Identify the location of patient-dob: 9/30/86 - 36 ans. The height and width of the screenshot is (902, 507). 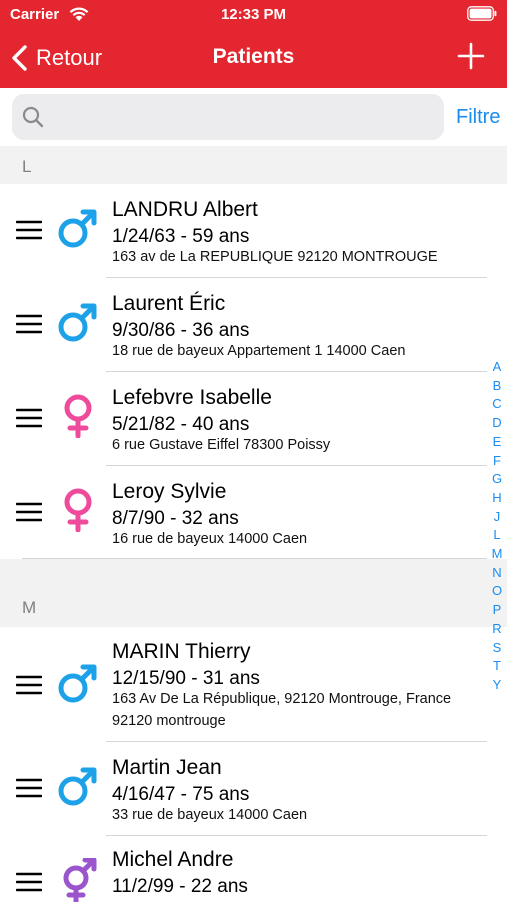
(181, 330).